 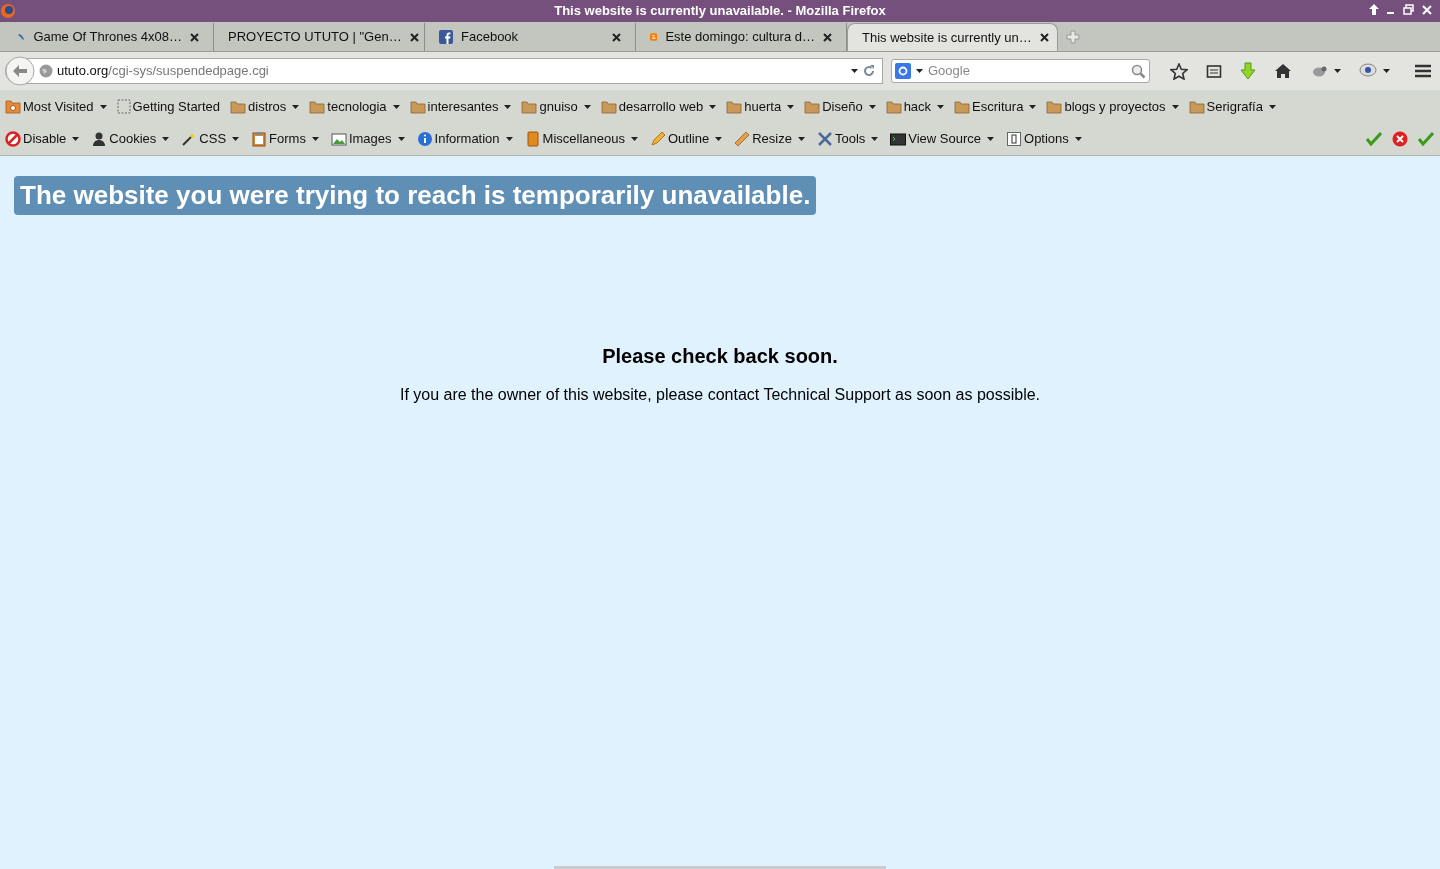 I want to click on globe-icon, so click(x=46, y=71).